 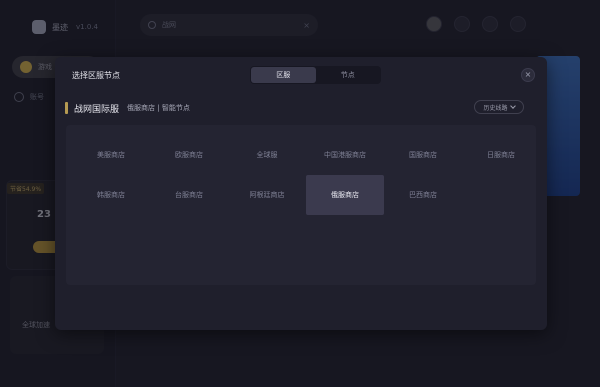 What do you see at coordinates (111, 155) in the screenshot?
I see `region-option: 美服商店` at bounding box center [111, 155].